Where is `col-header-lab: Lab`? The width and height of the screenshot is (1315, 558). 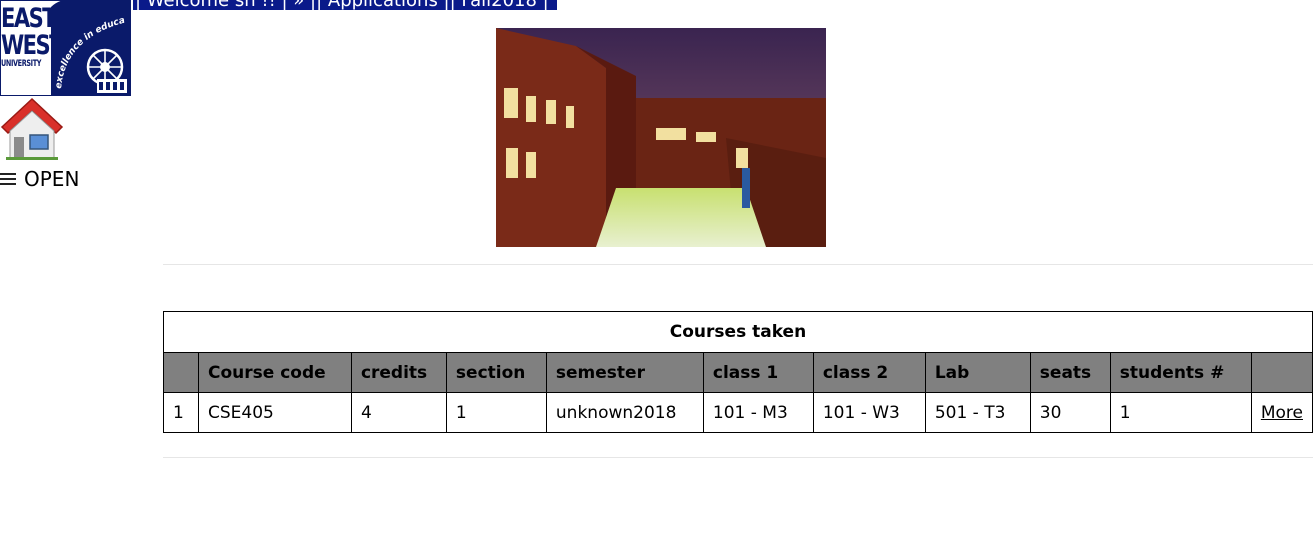
col-header-lab: Lab is located at coordinates (977, 372).